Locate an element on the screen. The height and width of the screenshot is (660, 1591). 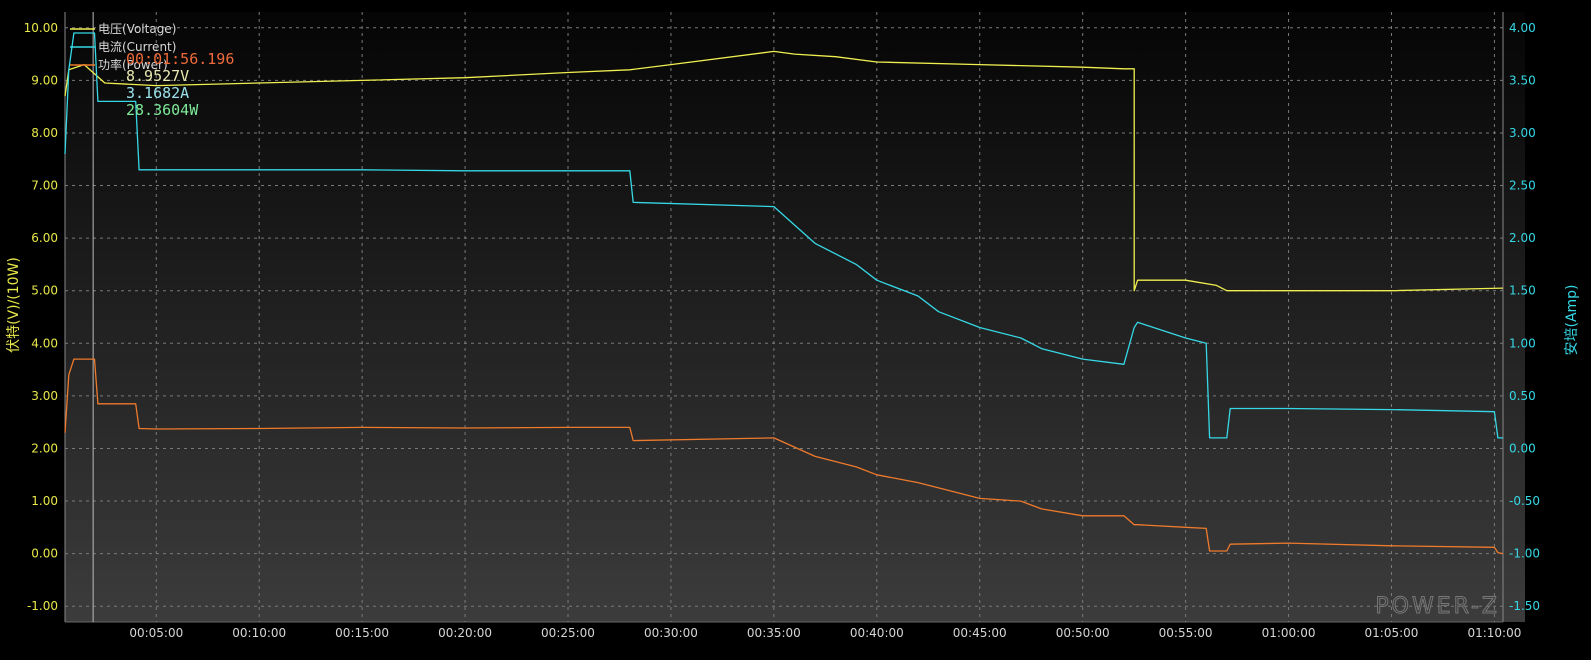
left-tick-label: -1.00 is located at coordinates (42, 606).